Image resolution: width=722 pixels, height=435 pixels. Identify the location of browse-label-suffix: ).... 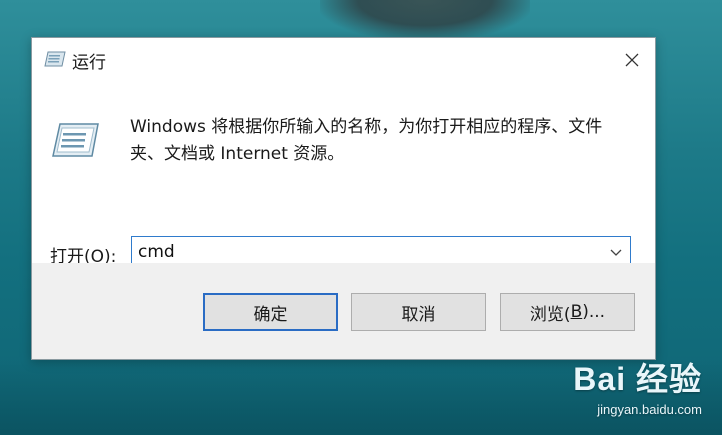
(594, 312).